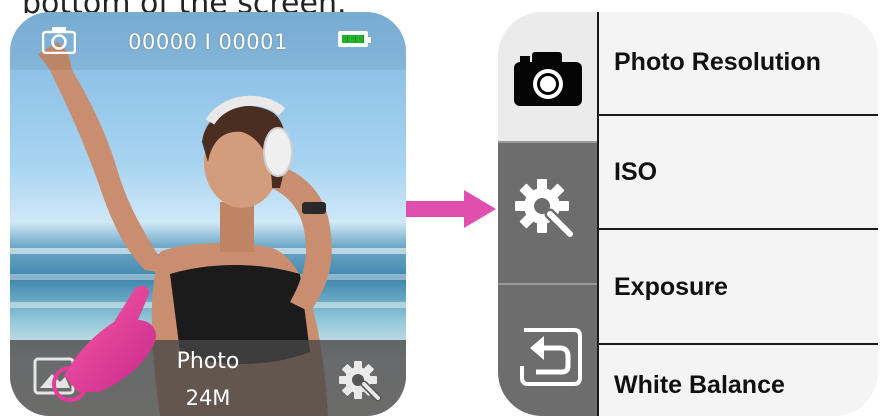 This screenshot has width=890, height=418. What do you see at coordinates (451, 209) in the screenshot?
I see `transition-arrow-icon` at bounding box center [451, 209].